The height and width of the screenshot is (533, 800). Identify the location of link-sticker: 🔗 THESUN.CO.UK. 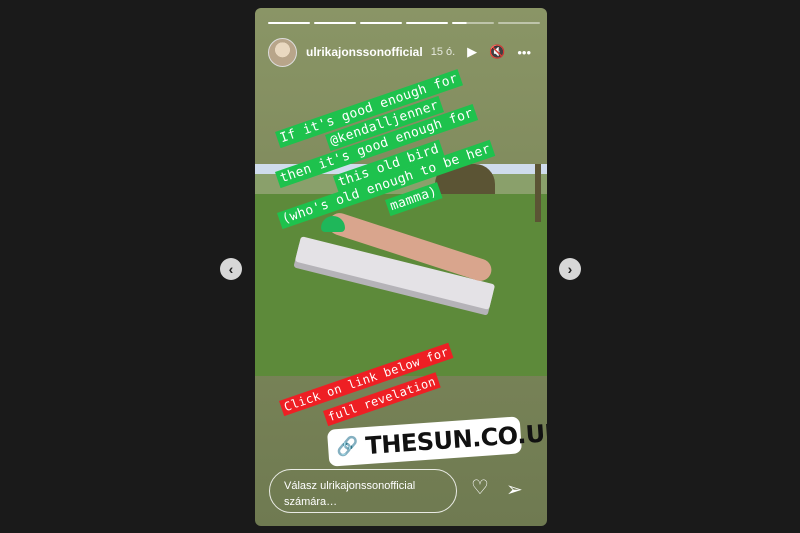
(436, 441).